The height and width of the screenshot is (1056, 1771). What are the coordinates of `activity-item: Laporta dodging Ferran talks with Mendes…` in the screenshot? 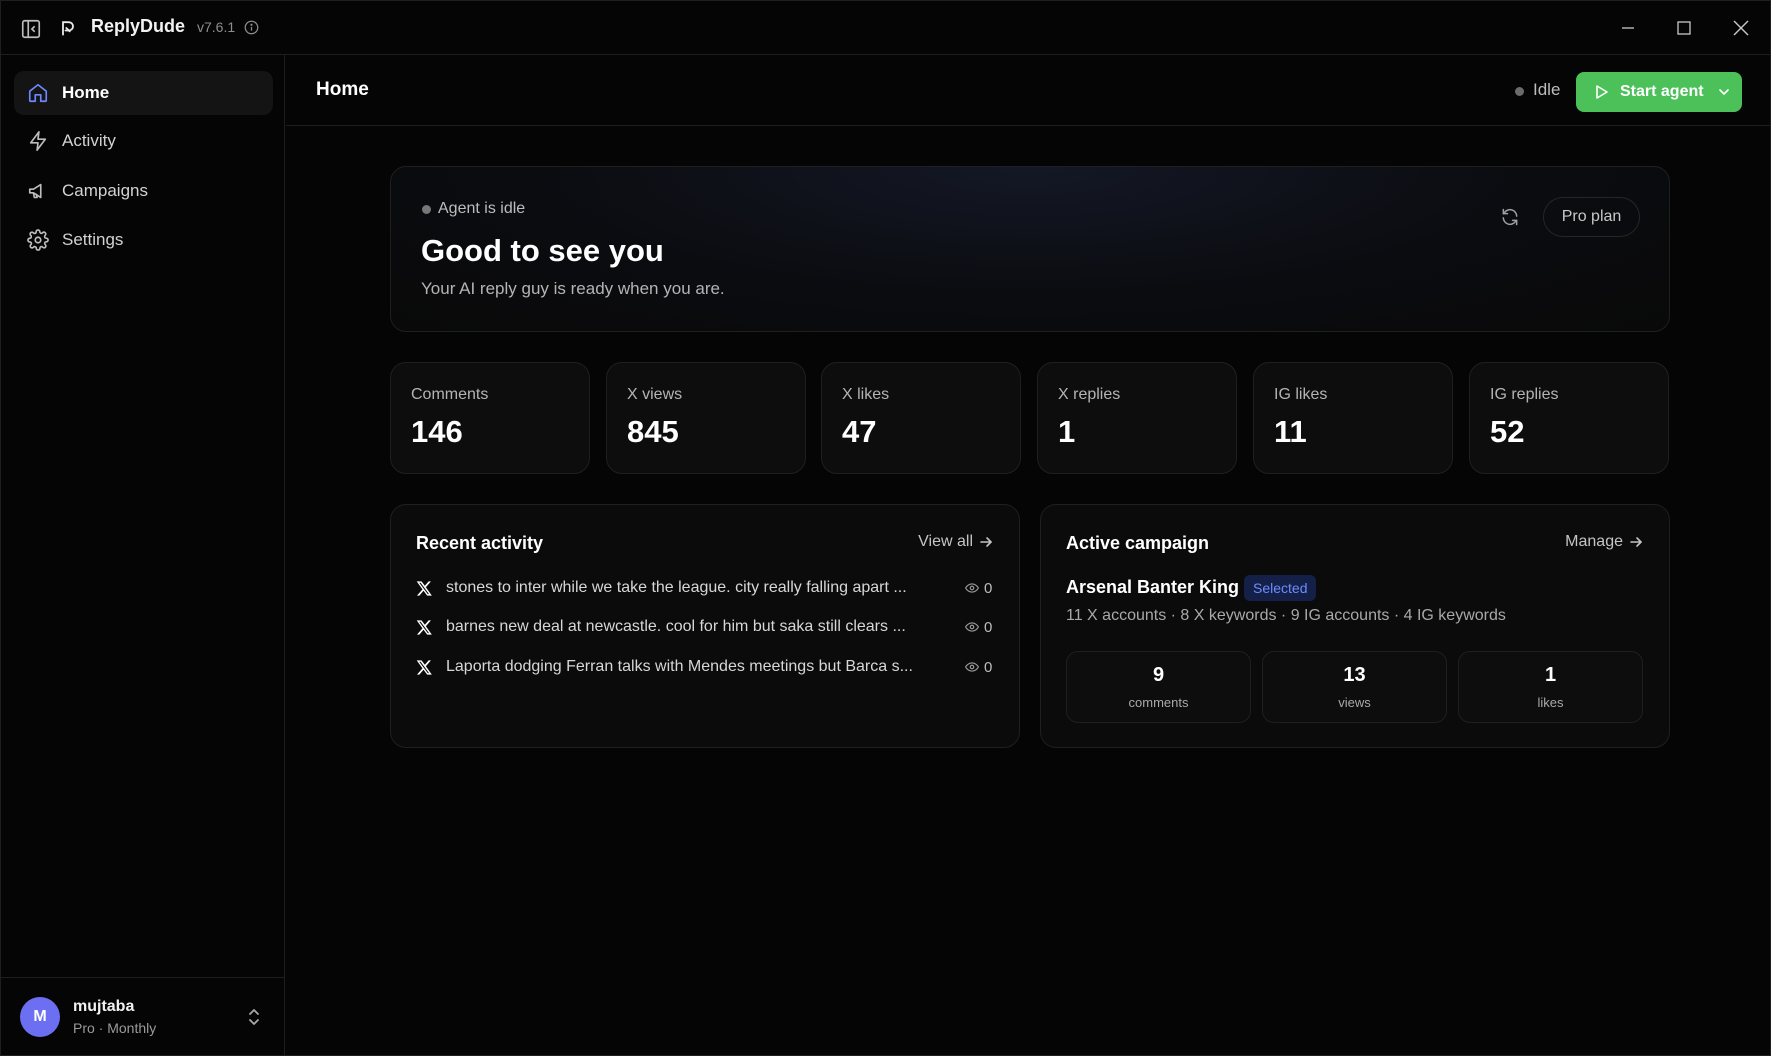 It's located at (708, 667).